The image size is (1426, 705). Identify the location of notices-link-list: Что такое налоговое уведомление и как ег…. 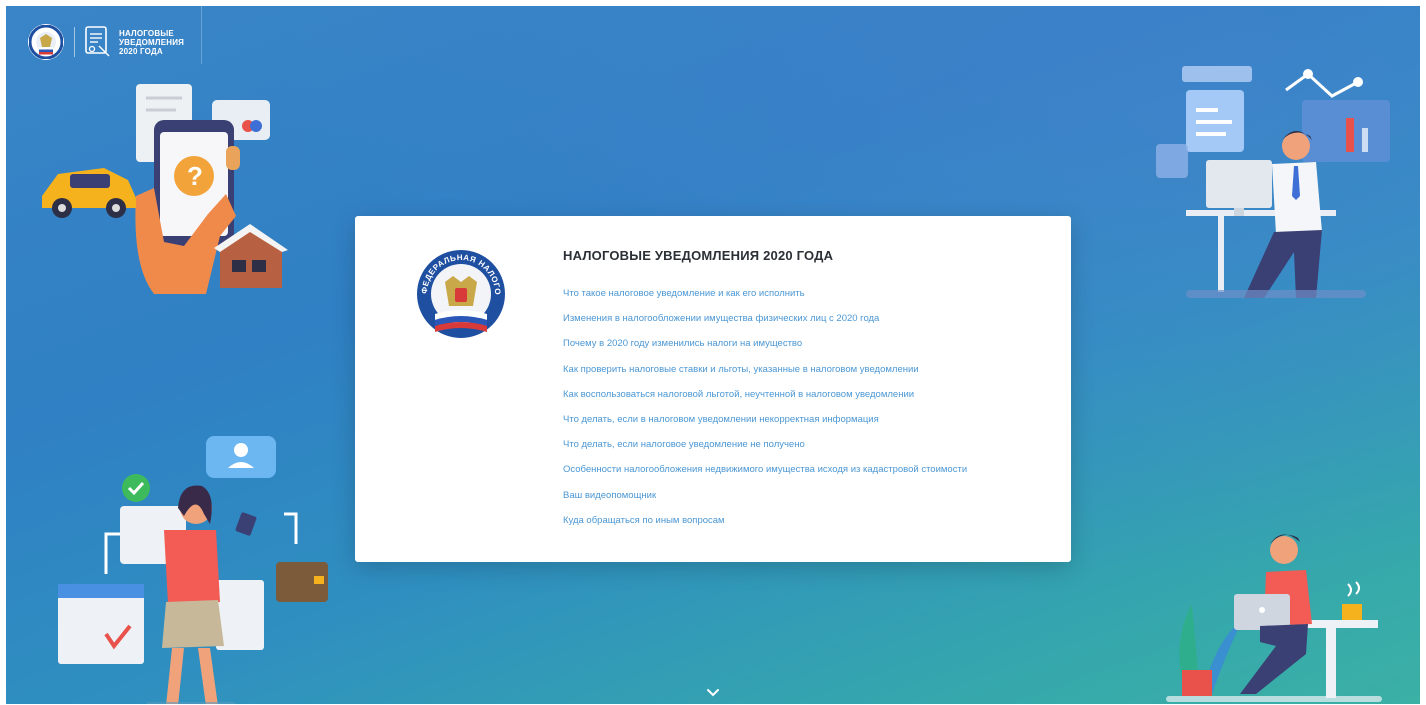
(765, 410).